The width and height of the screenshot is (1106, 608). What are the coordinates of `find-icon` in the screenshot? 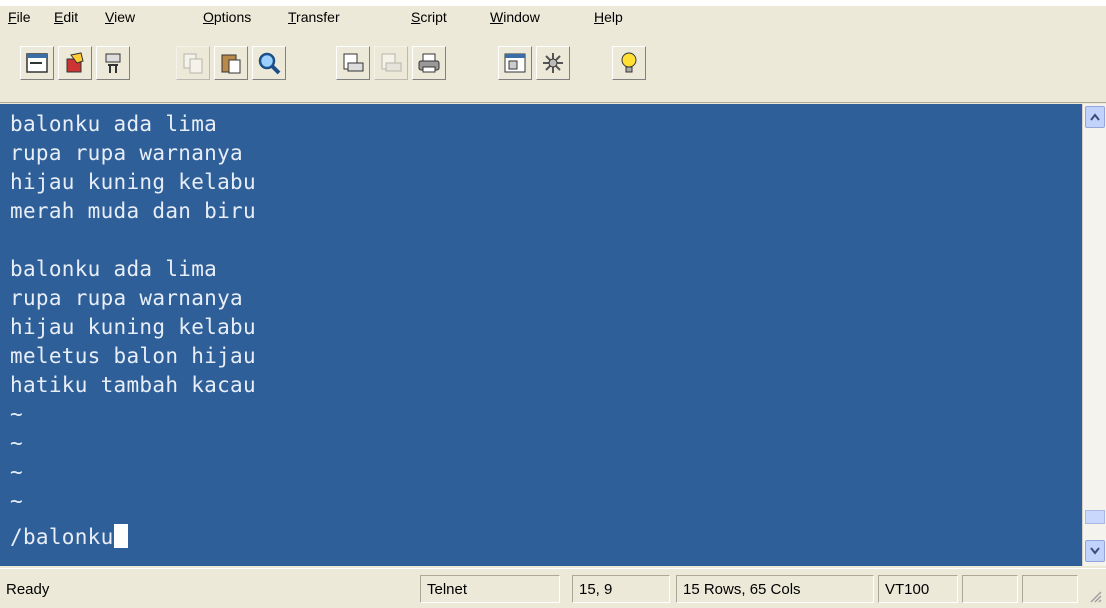 It's located at (269, 63).